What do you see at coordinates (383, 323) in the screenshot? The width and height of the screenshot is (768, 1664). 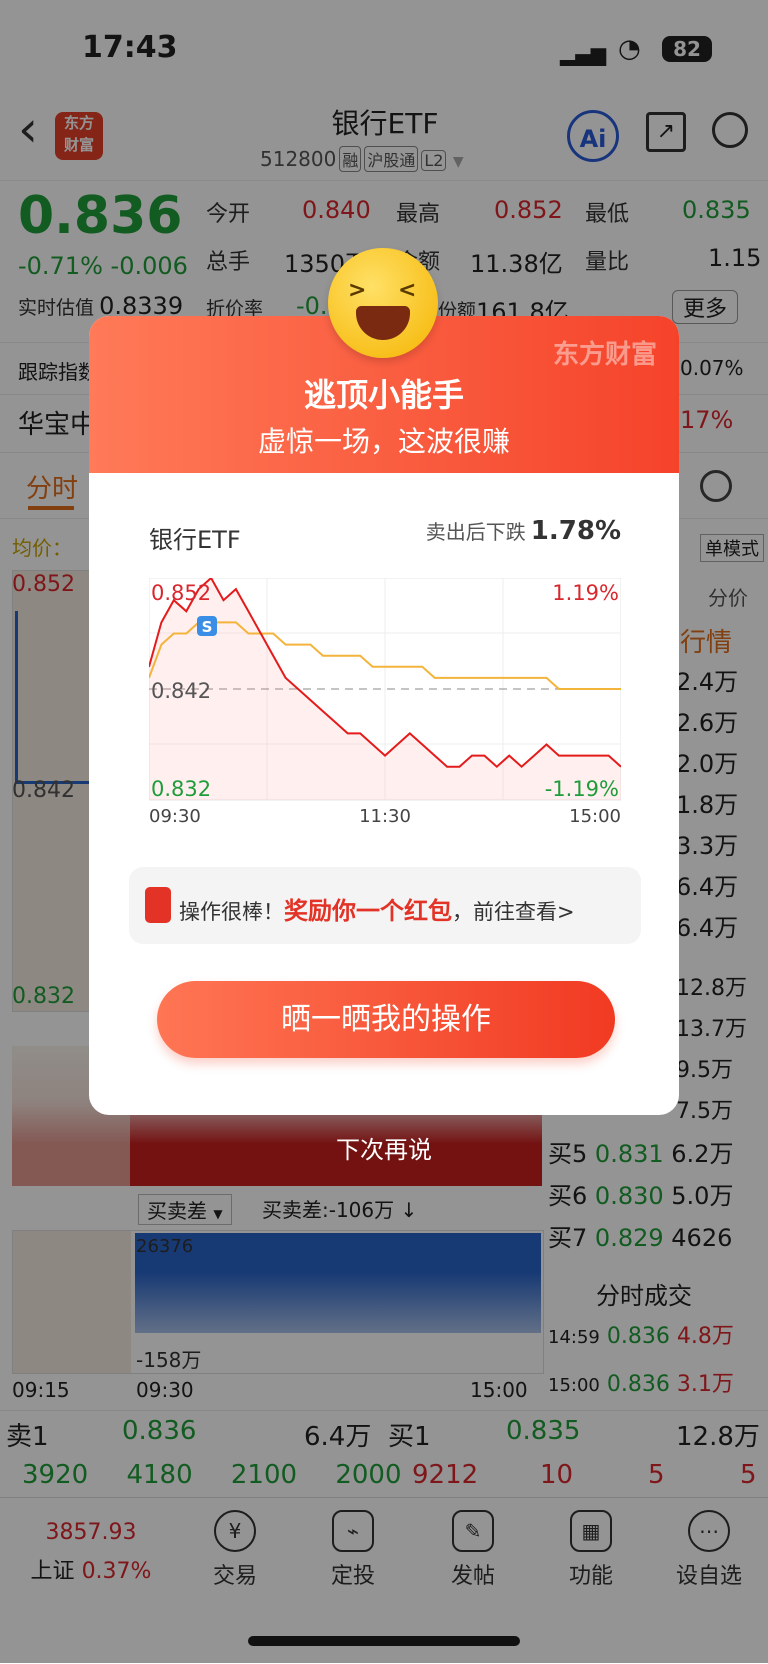 I see `emoji-mouth` at bounding box center [383, 323].